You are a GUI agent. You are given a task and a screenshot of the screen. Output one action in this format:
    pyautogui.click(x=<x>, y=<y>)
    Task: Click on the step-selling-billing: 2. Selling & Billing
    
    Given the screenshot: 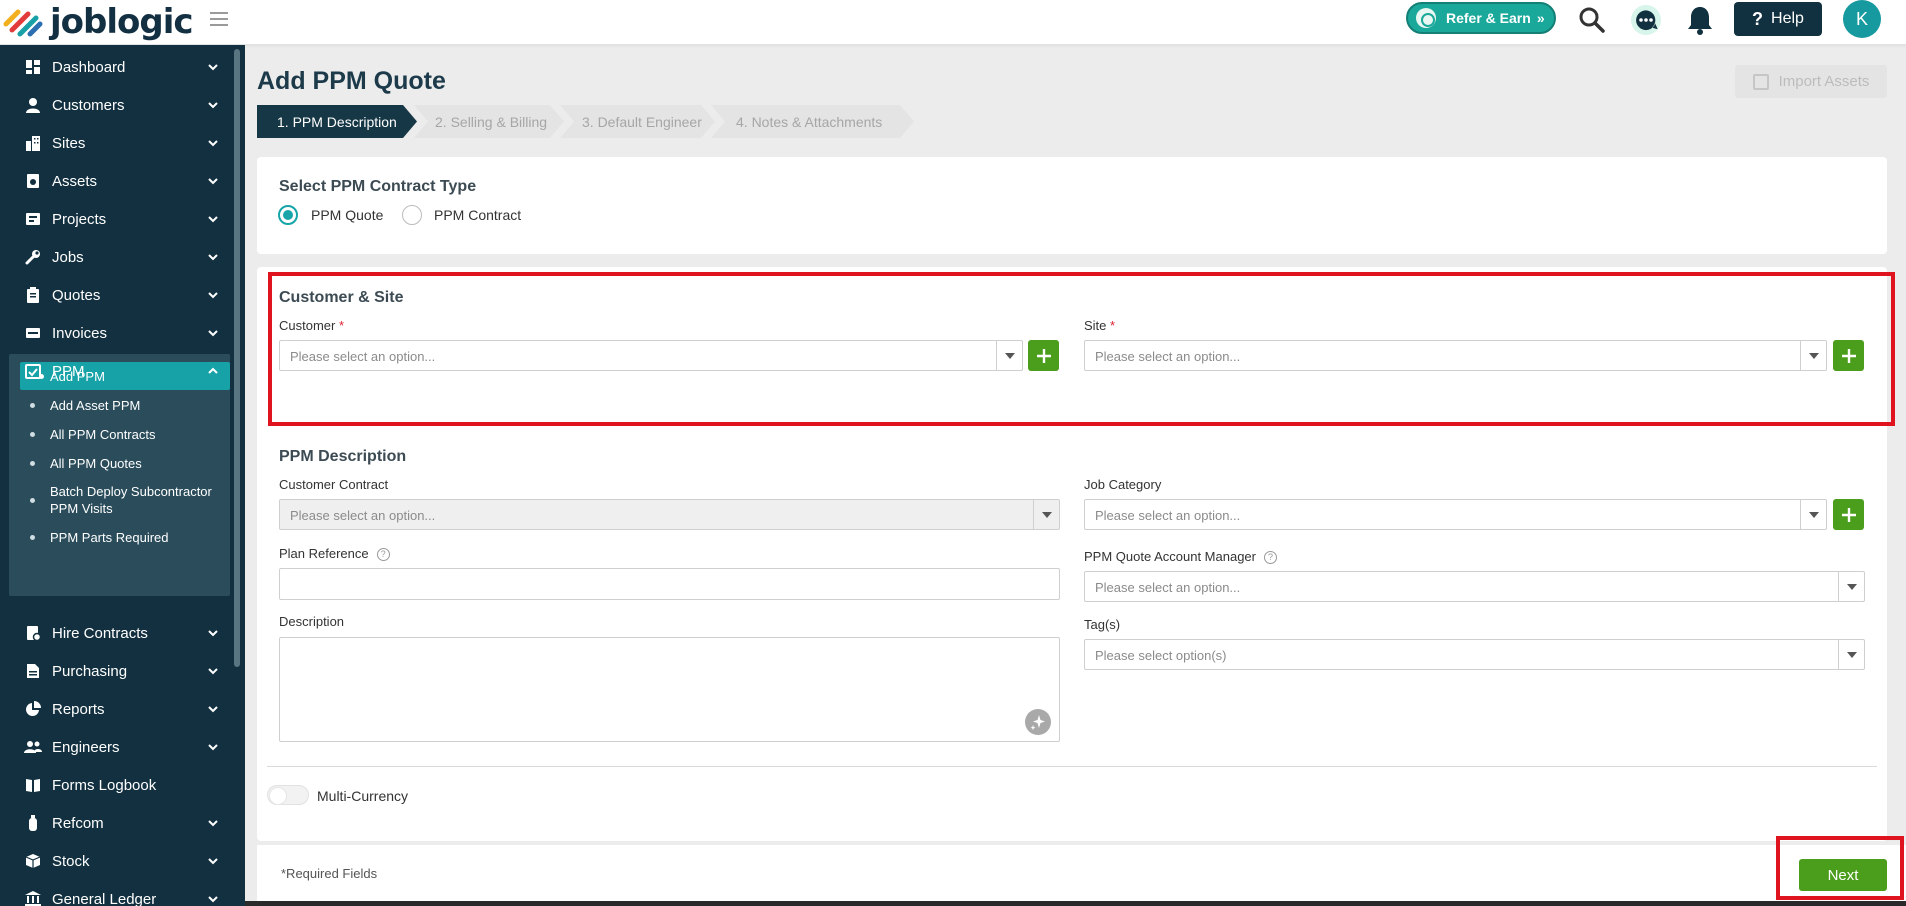 What is the action you would take?
    pyautogui.click(x=489, y=121)
    